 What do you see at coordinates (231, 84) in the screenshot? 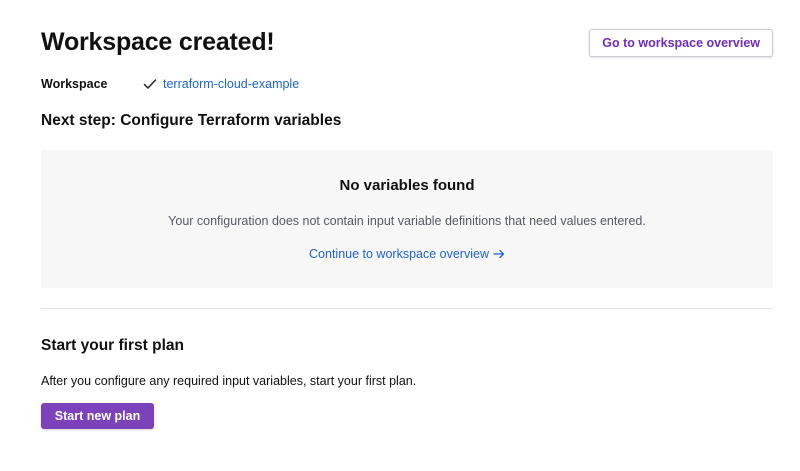
I see `workspace-name-link: terraform-cloud-example` at bounding box center [231, 84].